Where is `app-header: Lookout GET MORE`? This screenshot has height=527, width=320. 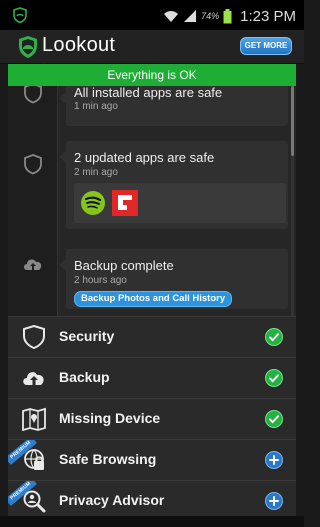 app-header: Lookout GET MORE is located at coordinates (152, 47).